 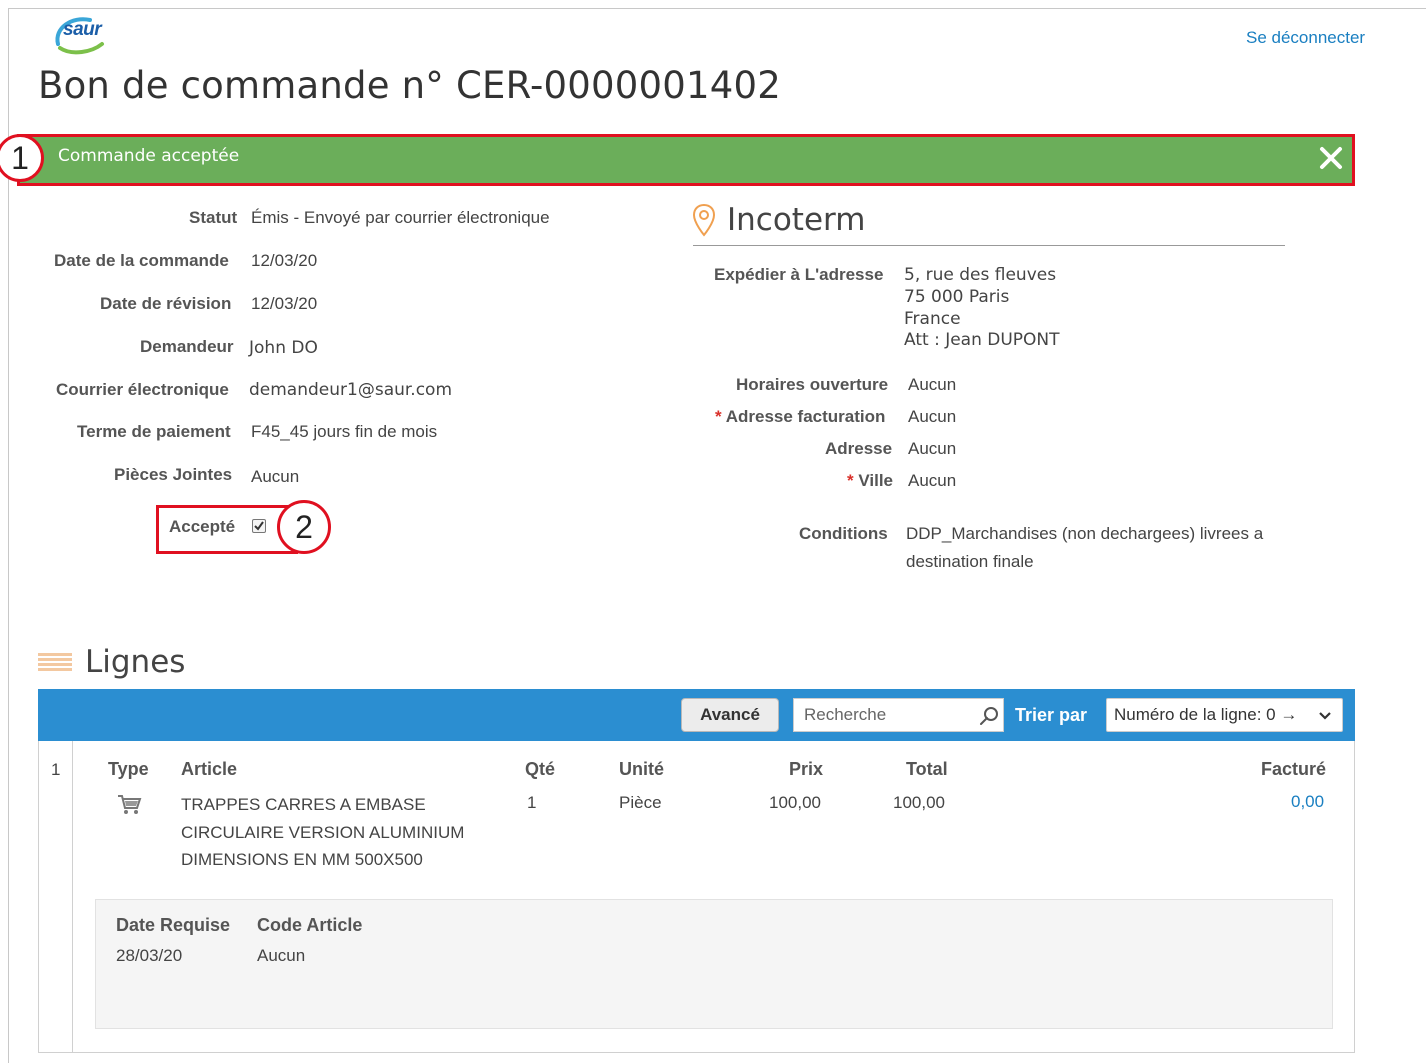 I want to click on courrier-value: demandeur1@saur.com, so click(x=351, y=390).